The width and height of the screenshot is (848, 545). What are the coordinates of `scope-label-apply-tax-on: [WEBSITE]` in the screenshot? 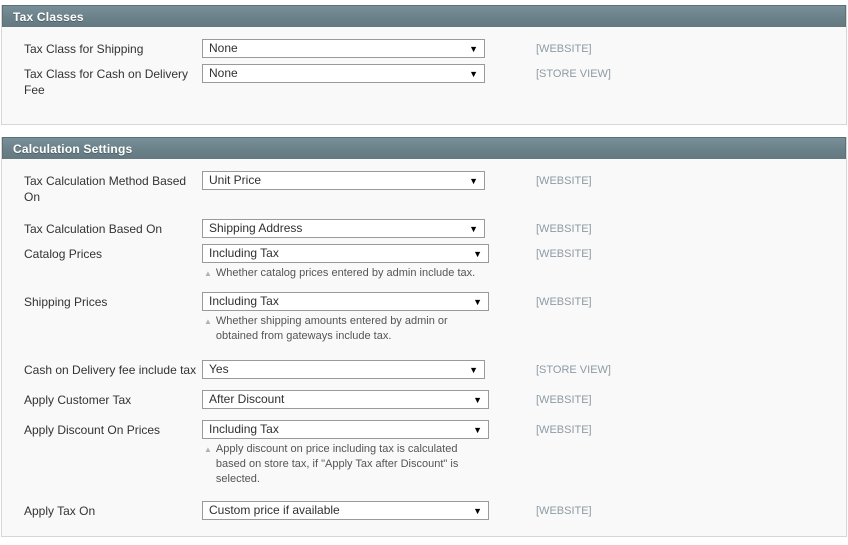 It's located at (564, 511).